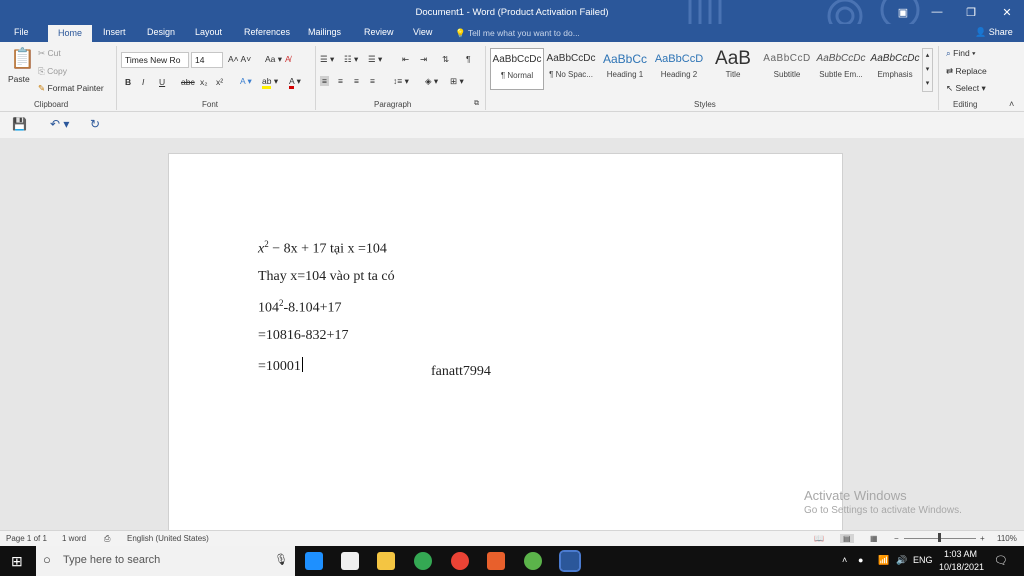  What do you see at coordinates (733, 69) in the screenshot?
I see `style-title: AaB Title` at bounding box center [733, 69].